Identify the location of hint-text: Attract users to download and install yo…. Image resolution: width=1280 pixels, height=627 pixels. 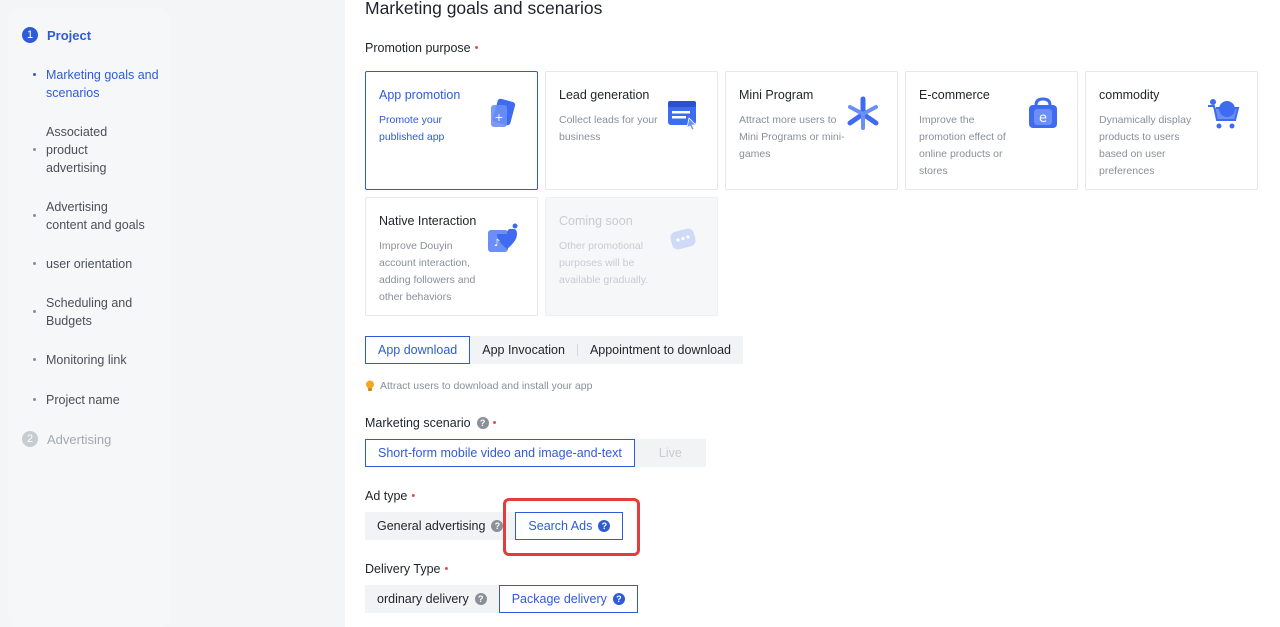
(486, 386).